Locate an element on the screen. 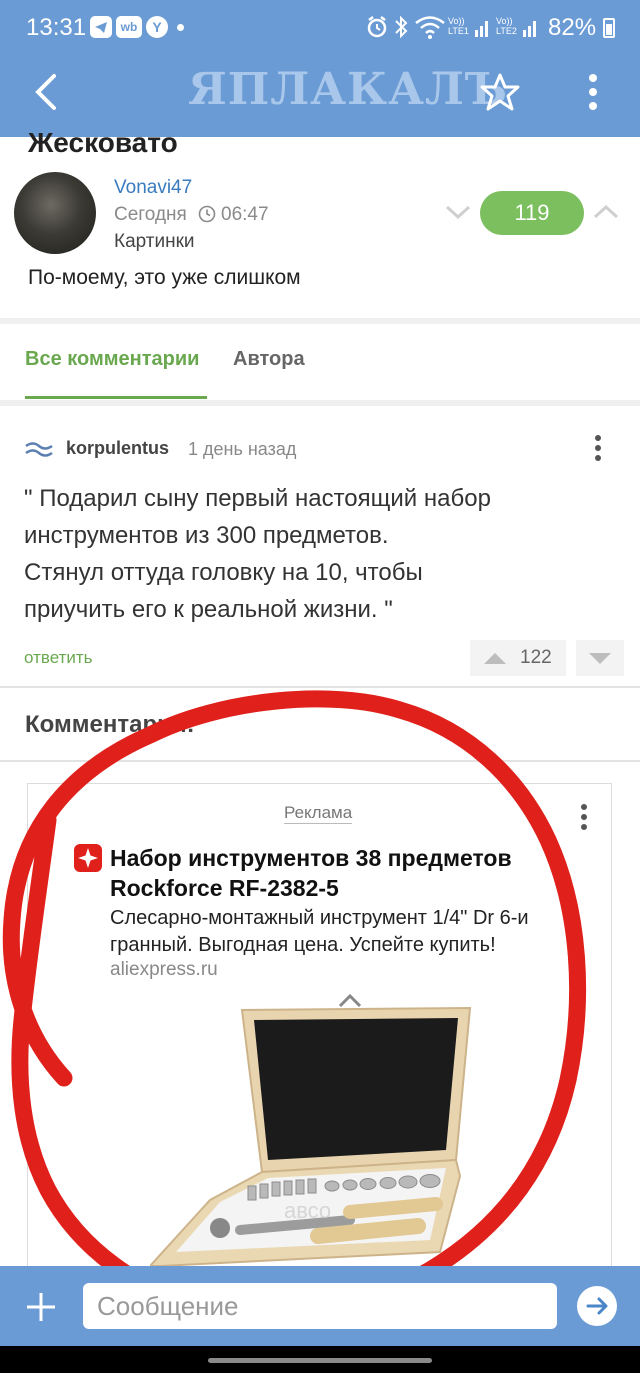 The image size is (640, 1373). telegram-icon is located at coordinates (101, 27).